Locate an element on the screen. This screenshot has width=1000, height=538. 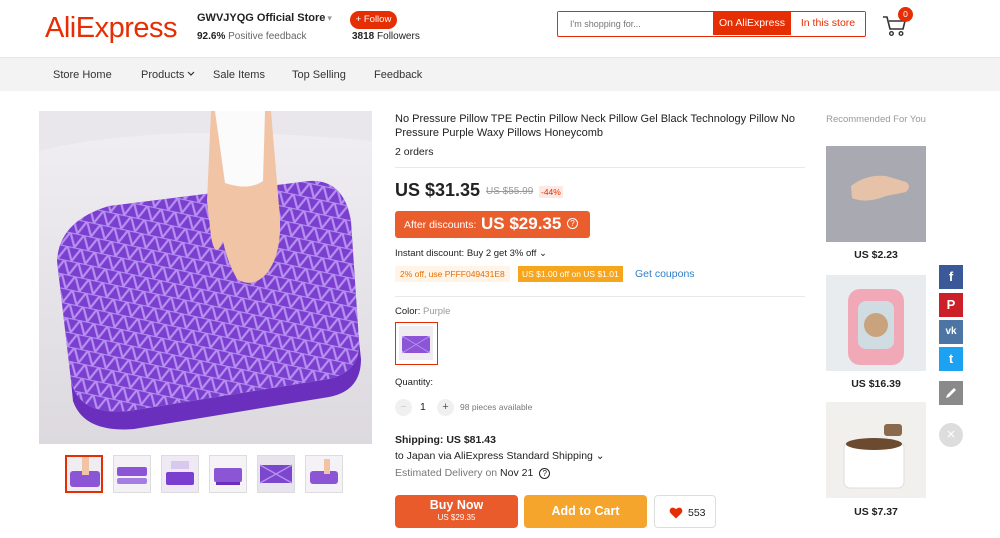
instant-discount-text: Instant discount: Buy 2 get 3% off is located at coordinates (465, 253).